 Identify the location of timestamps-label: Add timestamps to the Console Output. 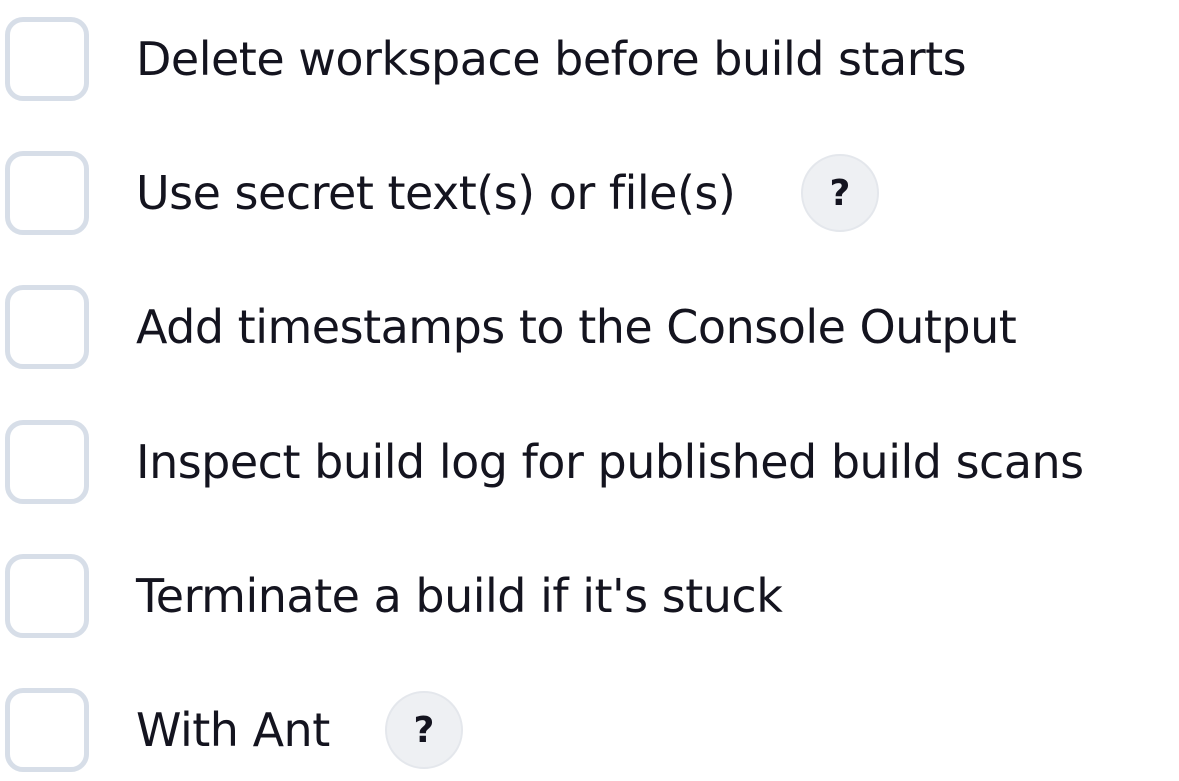
(576, 327).